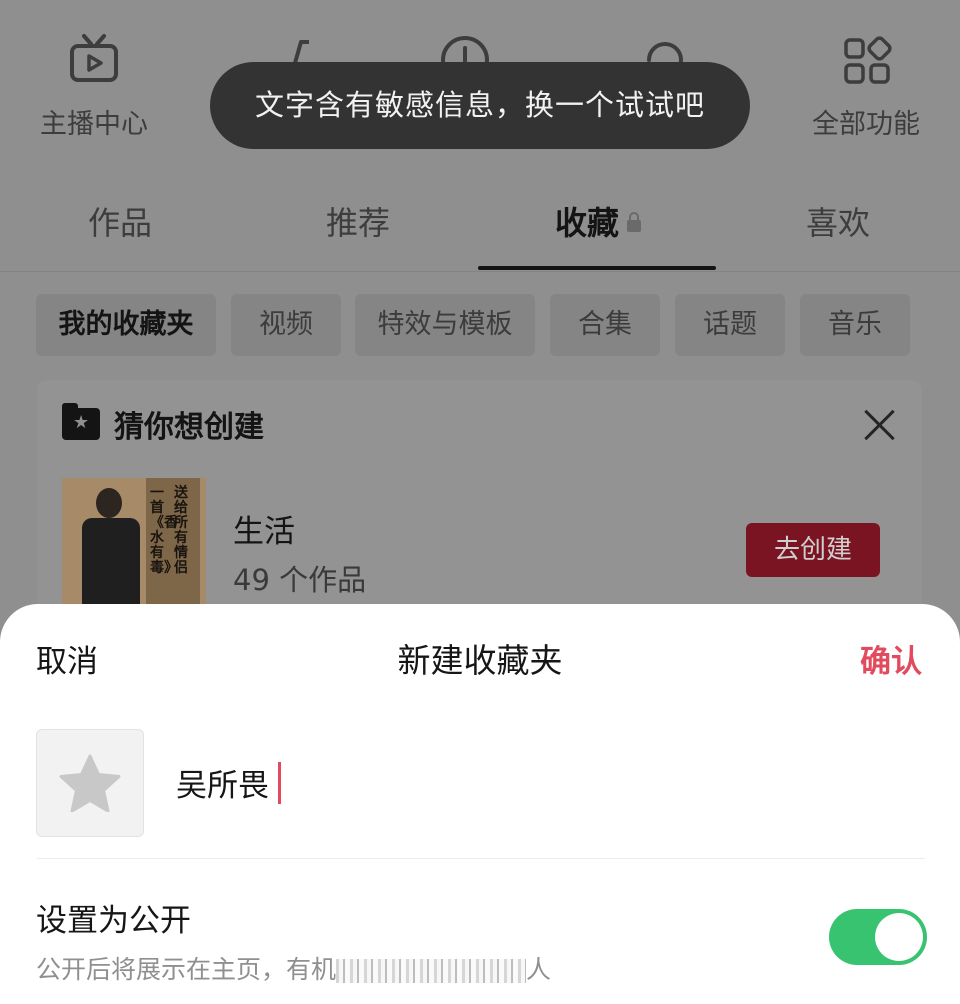  What do you see at coordinates (480, 105) in the screenshot?
I see `sensitive-text-toast: 文字含有敏感信息，换一个试试吧` at bounding box center [480, 105].